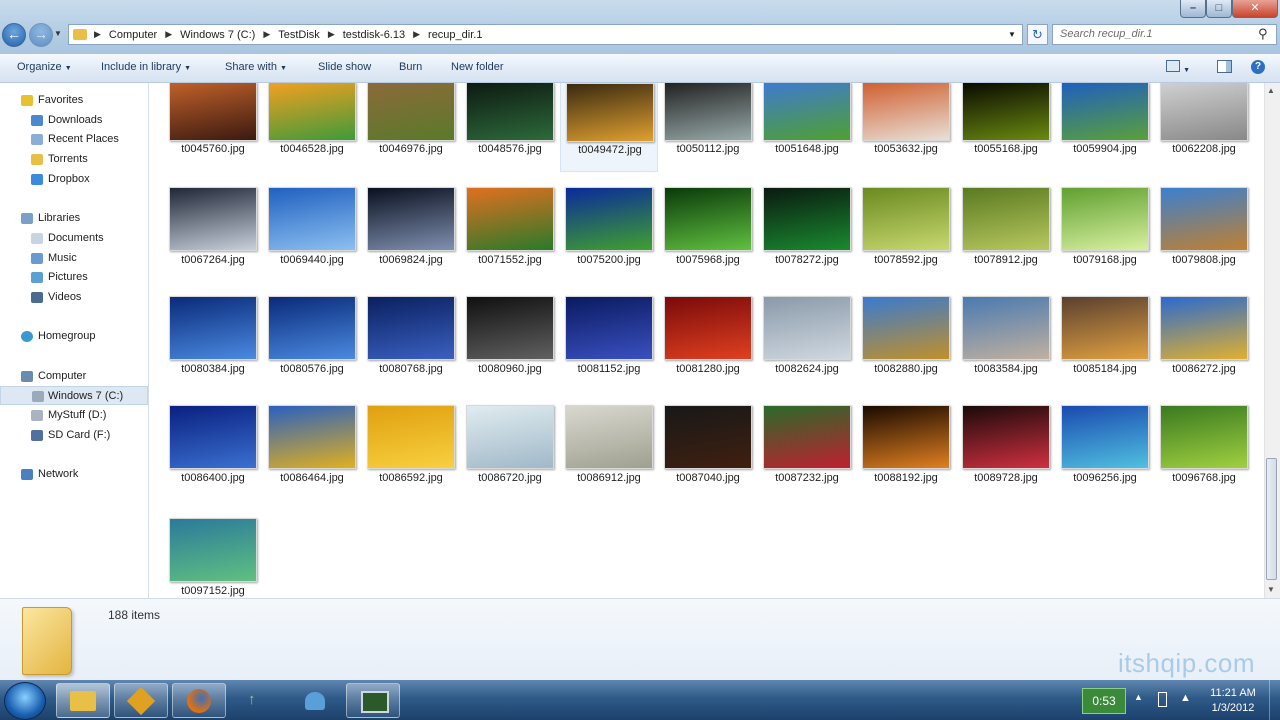  What do you see at coordinates (1224, 68) in the screenshot?
I see `preview-pane-icon` at bounding box center [1224, 68].